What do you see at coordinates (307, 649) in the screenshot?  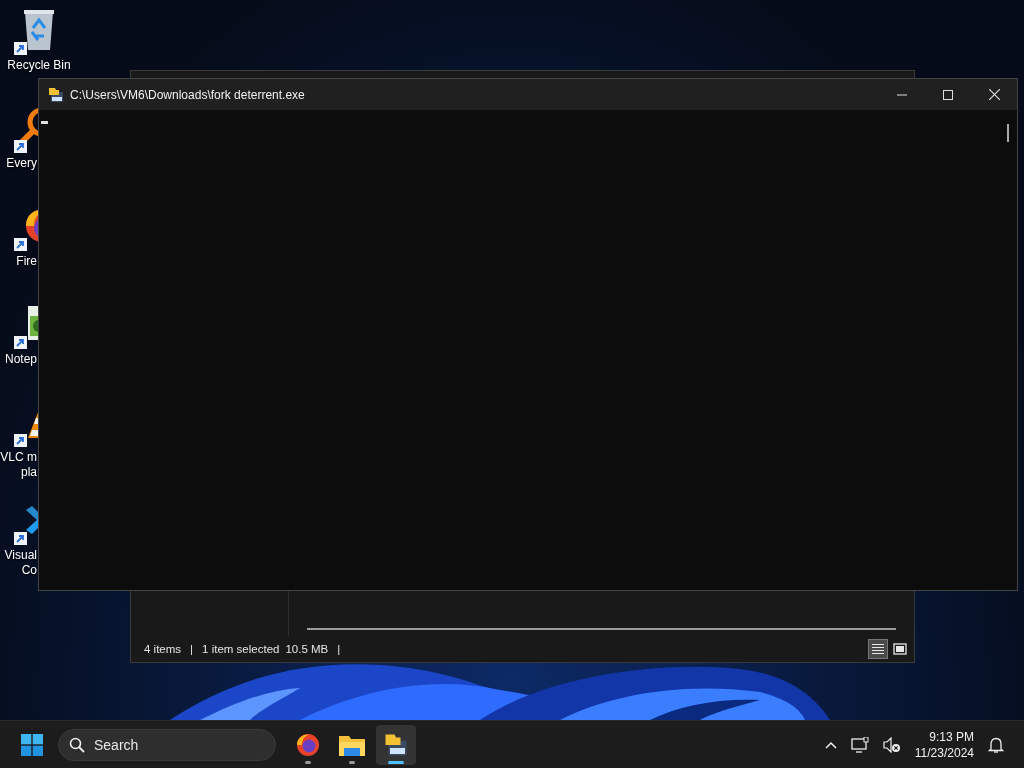 I see `status-text: 10.5 MB` at bounding box center [307, 649].